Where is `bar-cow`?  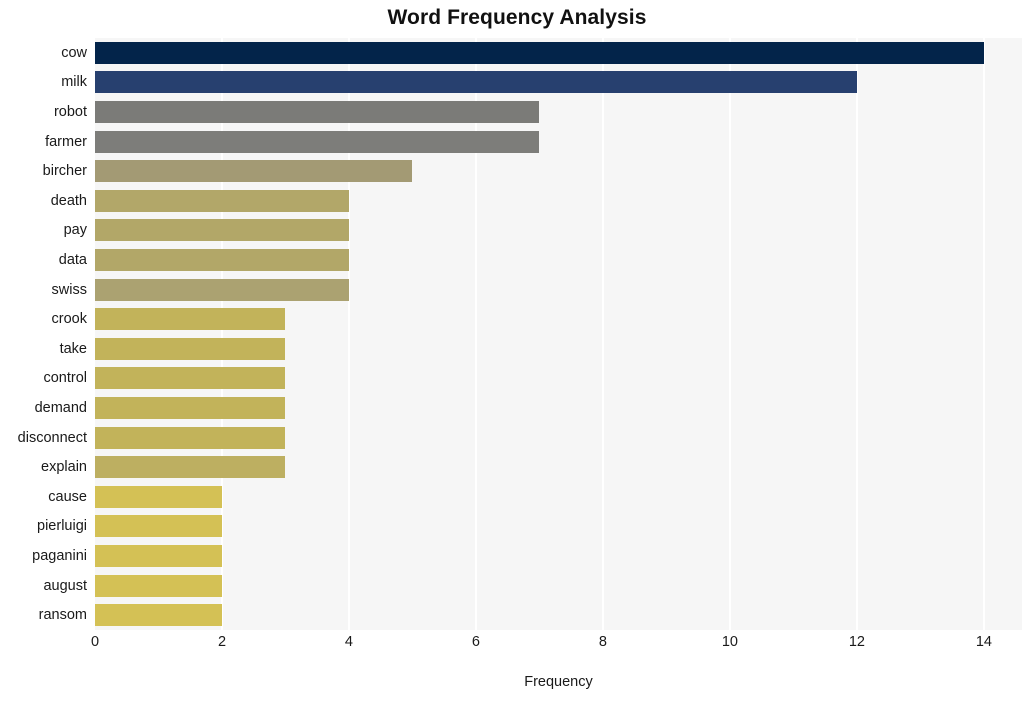 bar-cow is located at coordinates (539, 52).